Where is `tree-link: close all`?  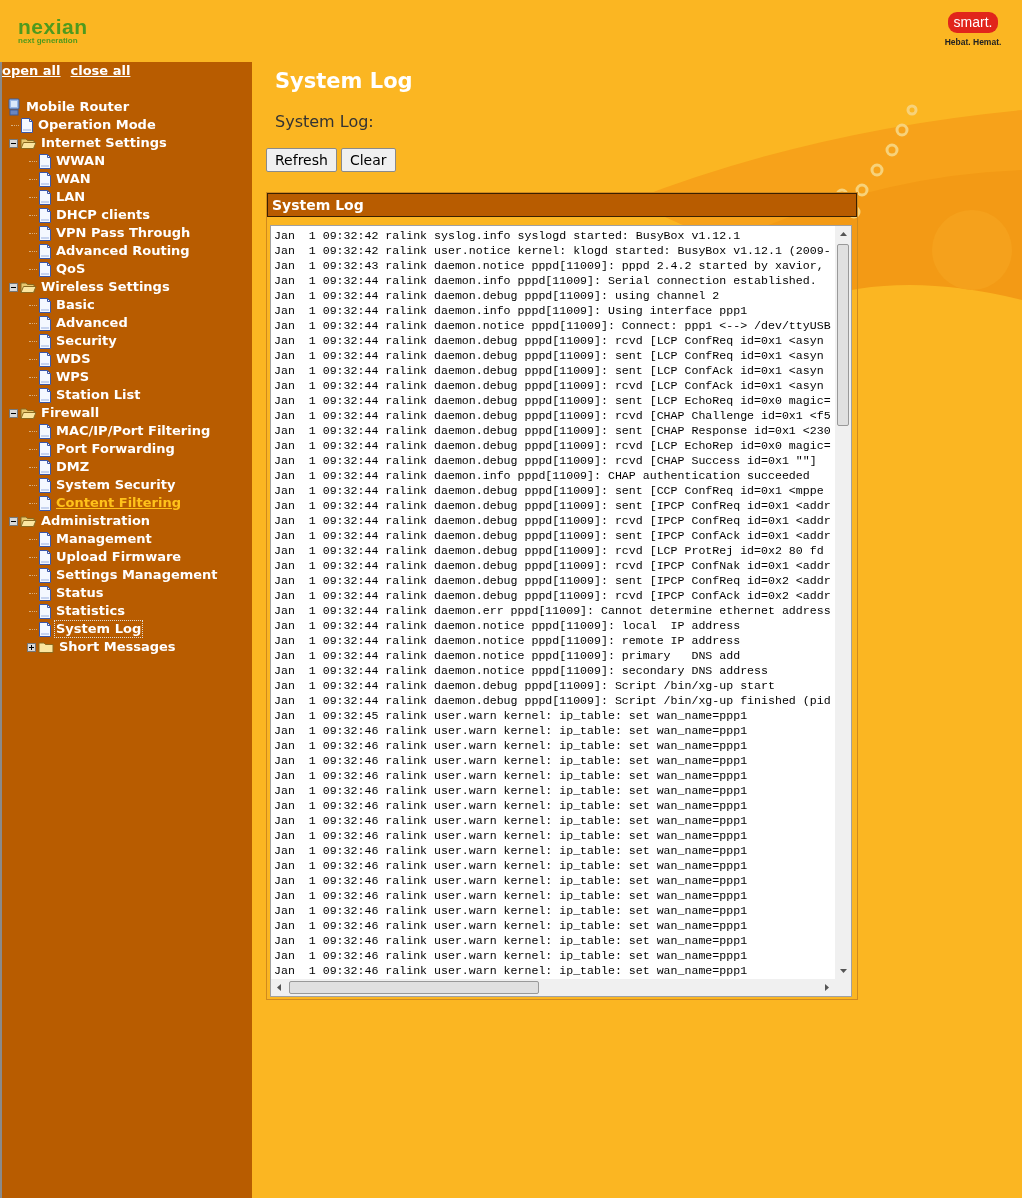
tree-link: close all is located at coordinates (100, 80).